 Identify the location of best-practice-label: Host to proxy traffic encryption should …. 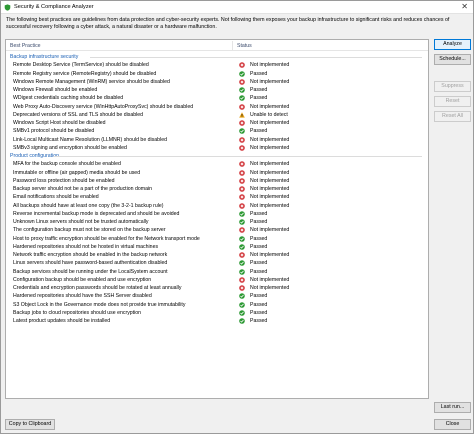
(106, 238).